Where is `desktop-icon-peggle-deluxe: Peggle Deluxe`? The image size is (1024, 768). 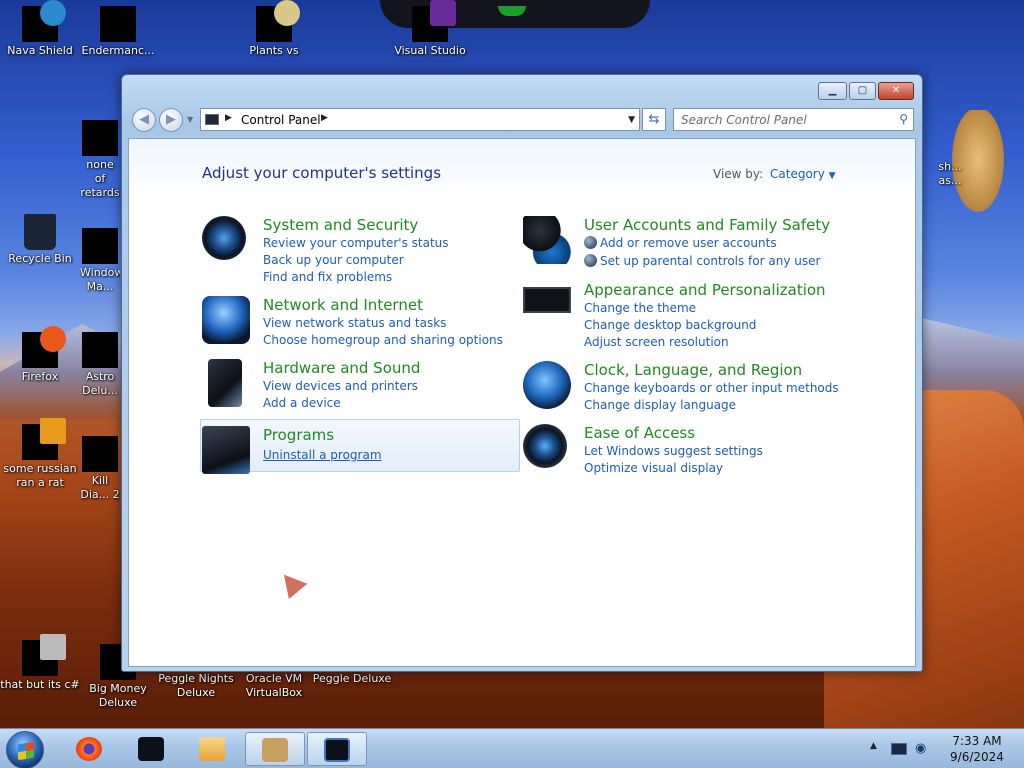
desktop-icon-peggle-deluxe: Peggle Deluxe is located at coordinates (352, 679).